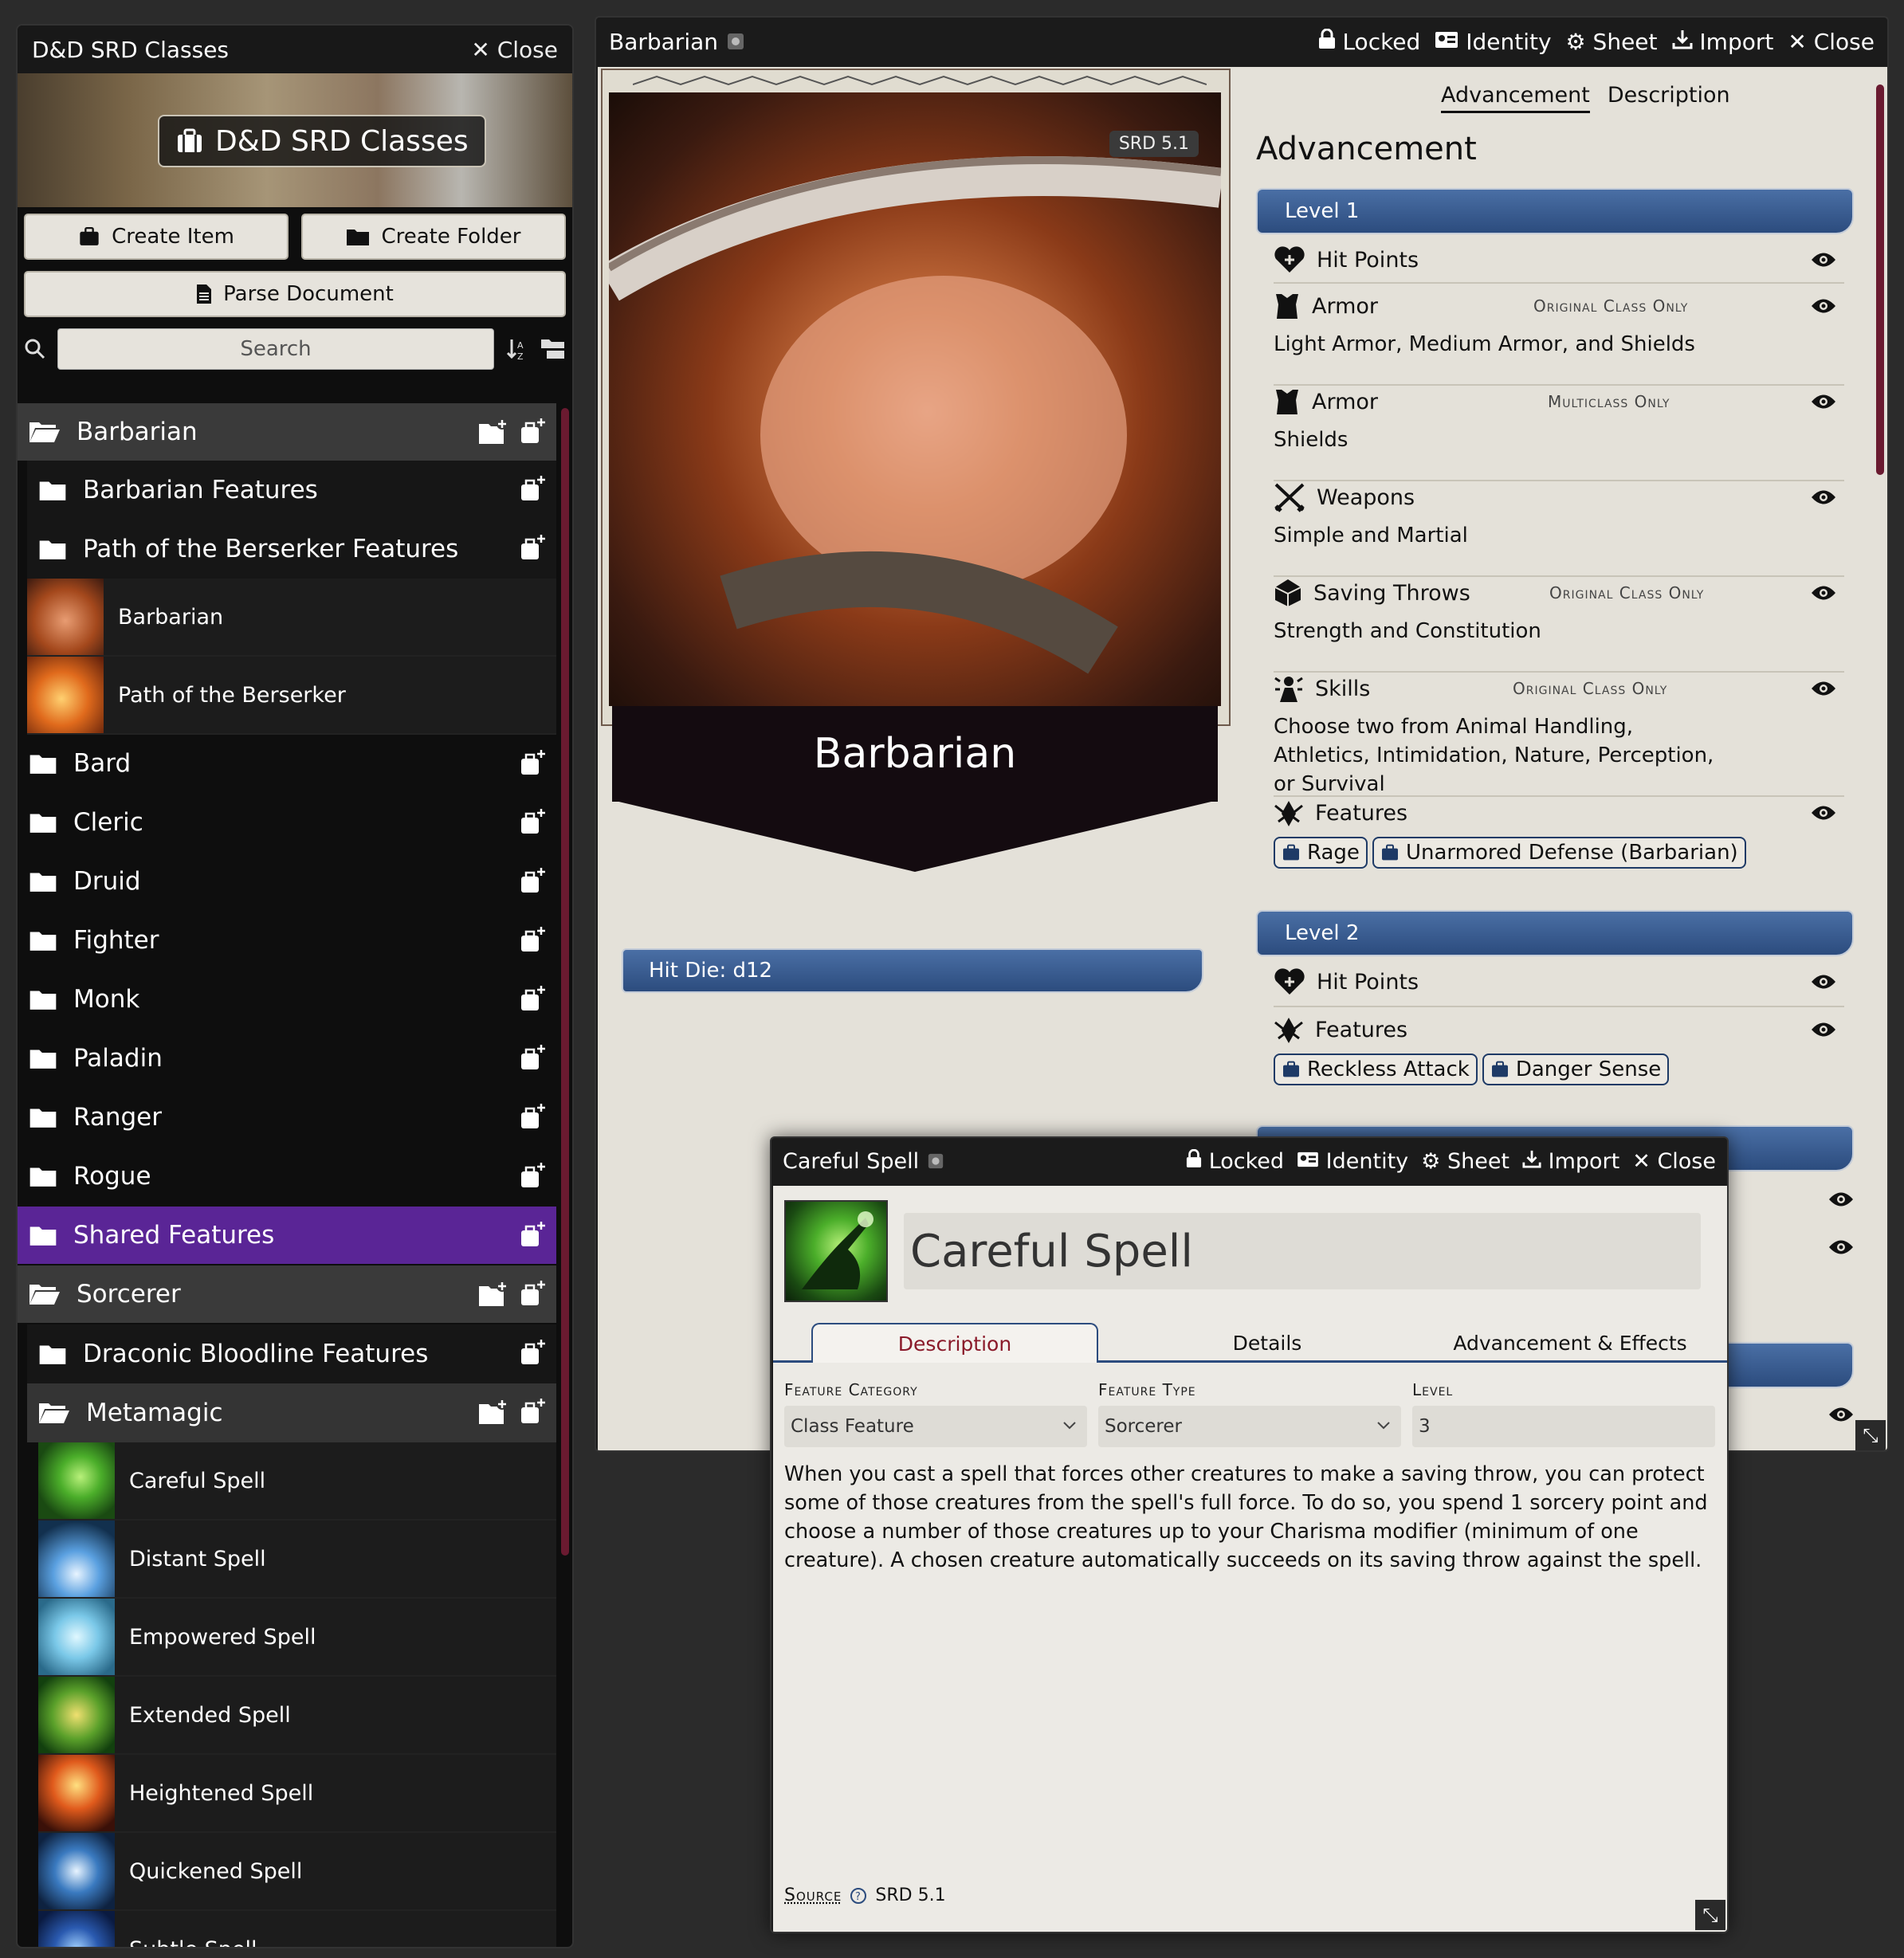 Image resolution: width=1904 pixels, height=1958 pixels. I want to click on spell-close-button: ✕ Close, so click(1674, 1161).